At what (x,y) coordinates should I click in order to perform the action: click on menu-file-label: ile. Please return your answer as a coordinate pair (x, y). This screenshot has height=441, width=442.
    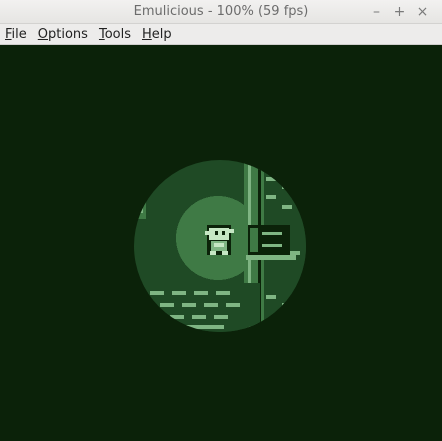
    Looking at the image, I should click on (19, 34).